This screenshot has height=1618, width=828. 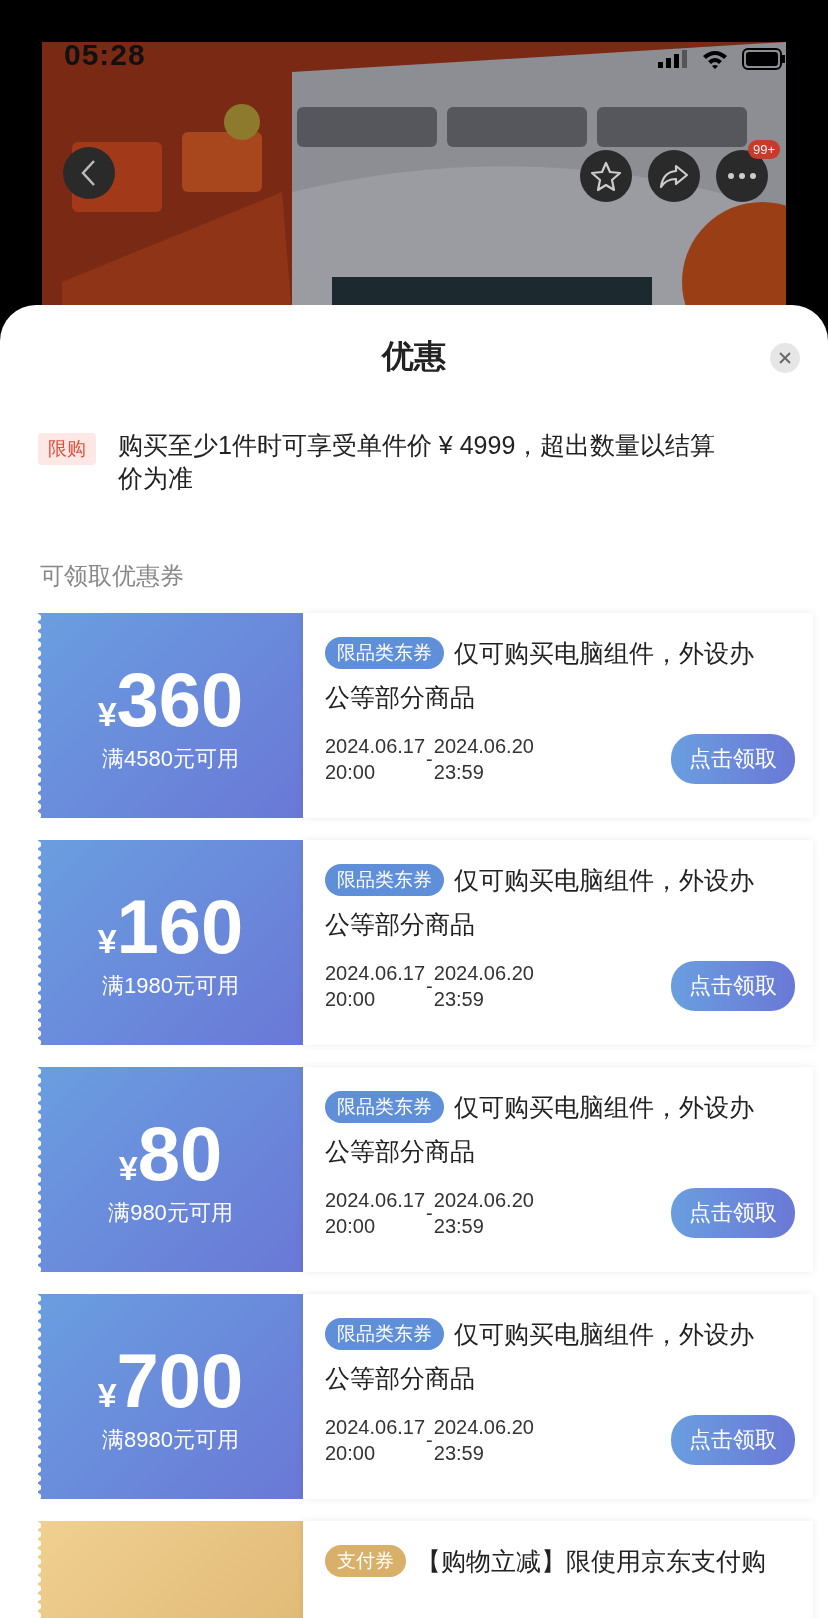 What do you see at coordinates (591, 1561) in the screenshot?
I see `coupon-description-line: 【购物立减】限使用京东支付购` at bounding box center [591, 1561].